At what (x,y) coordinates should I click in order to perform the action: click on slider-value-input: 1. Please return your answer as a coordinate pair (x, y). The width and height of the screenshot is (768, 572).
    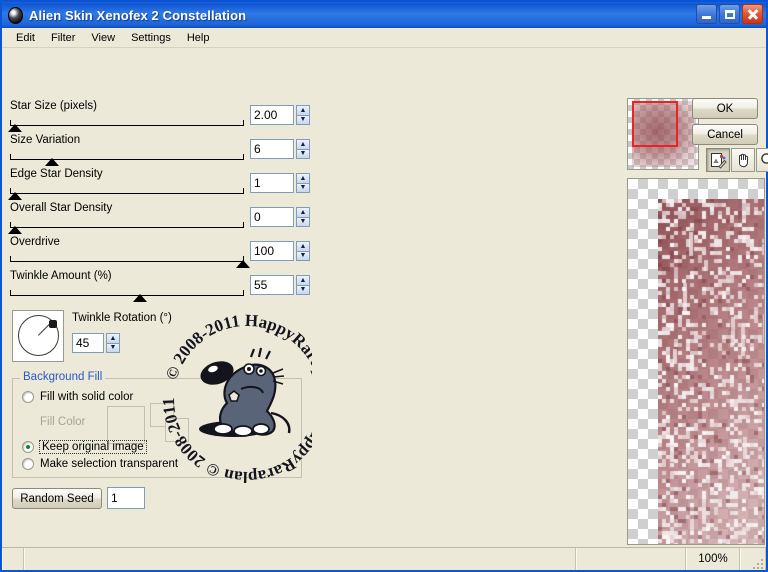
    Looking at the image, I should click on (272, 183).